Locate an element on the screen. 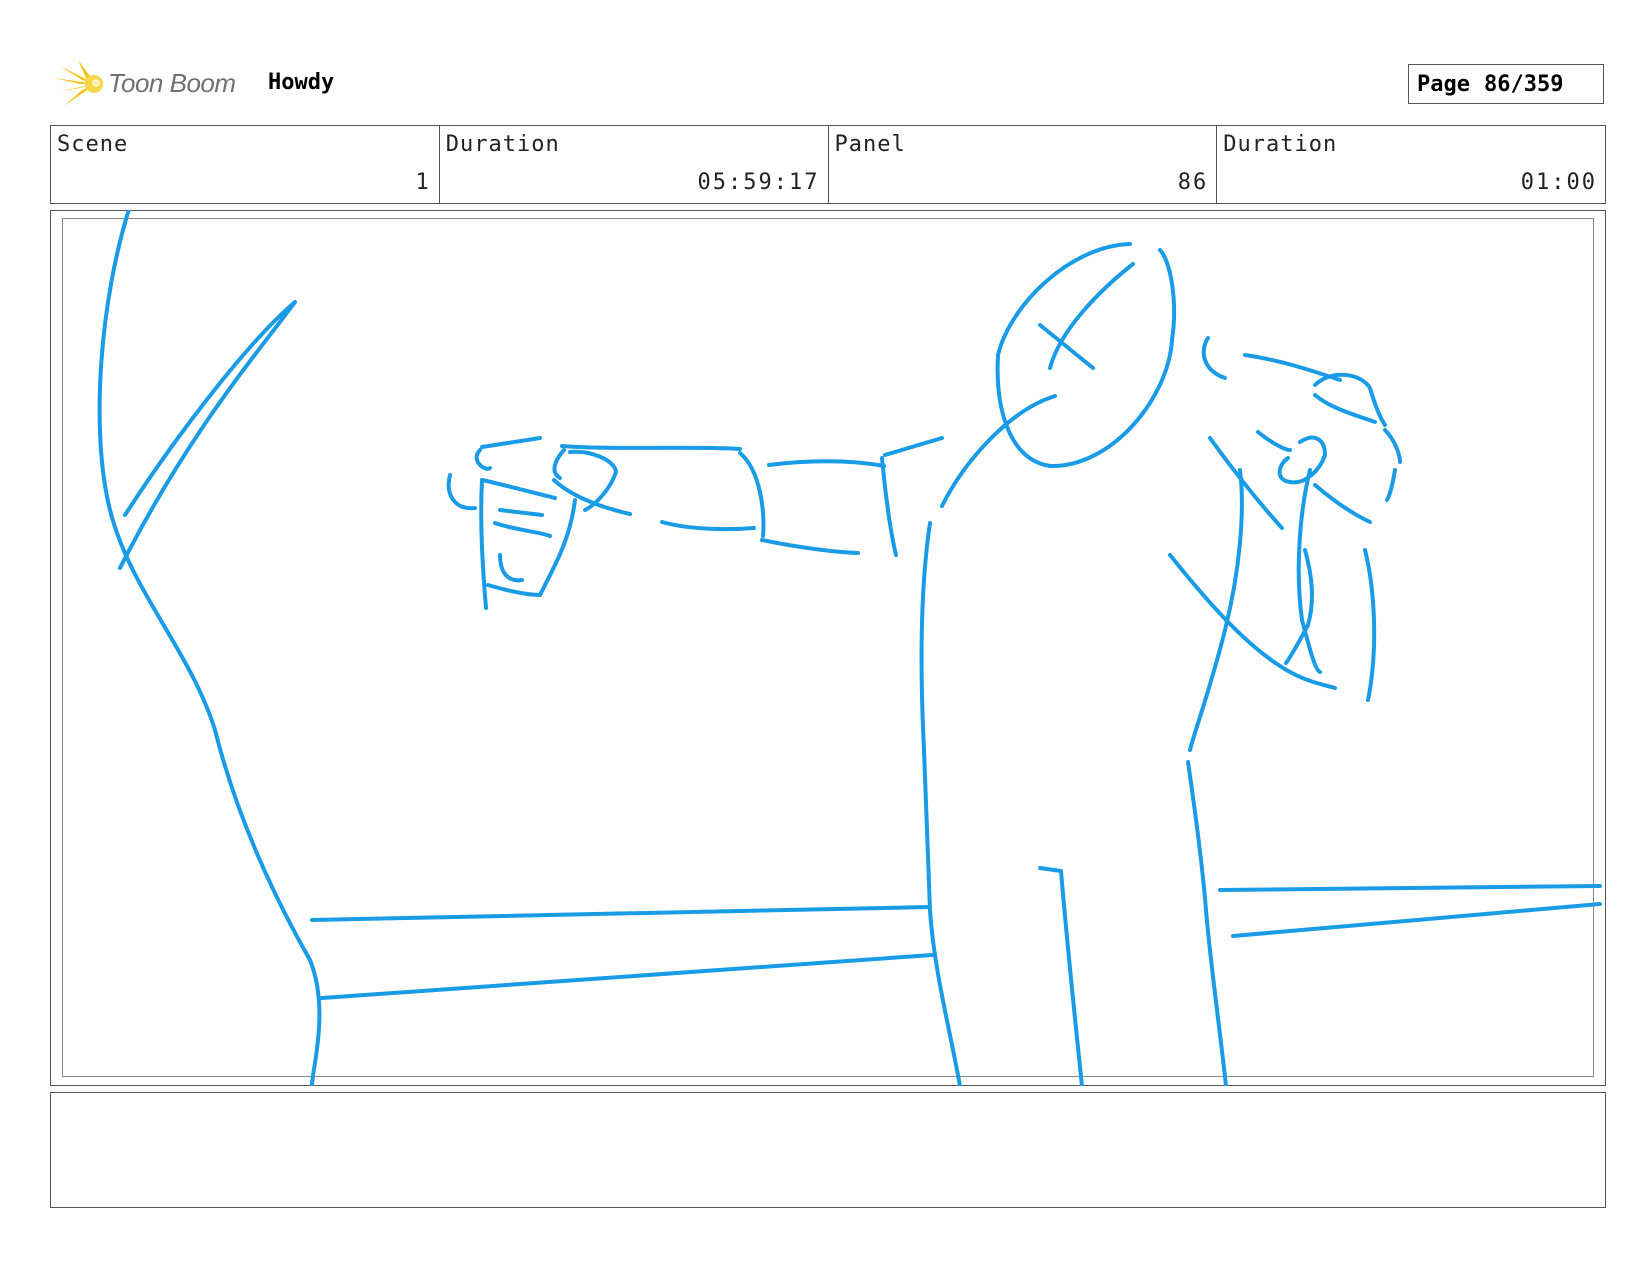  page-value: 86/359 is located at coordinates (1523, 84).